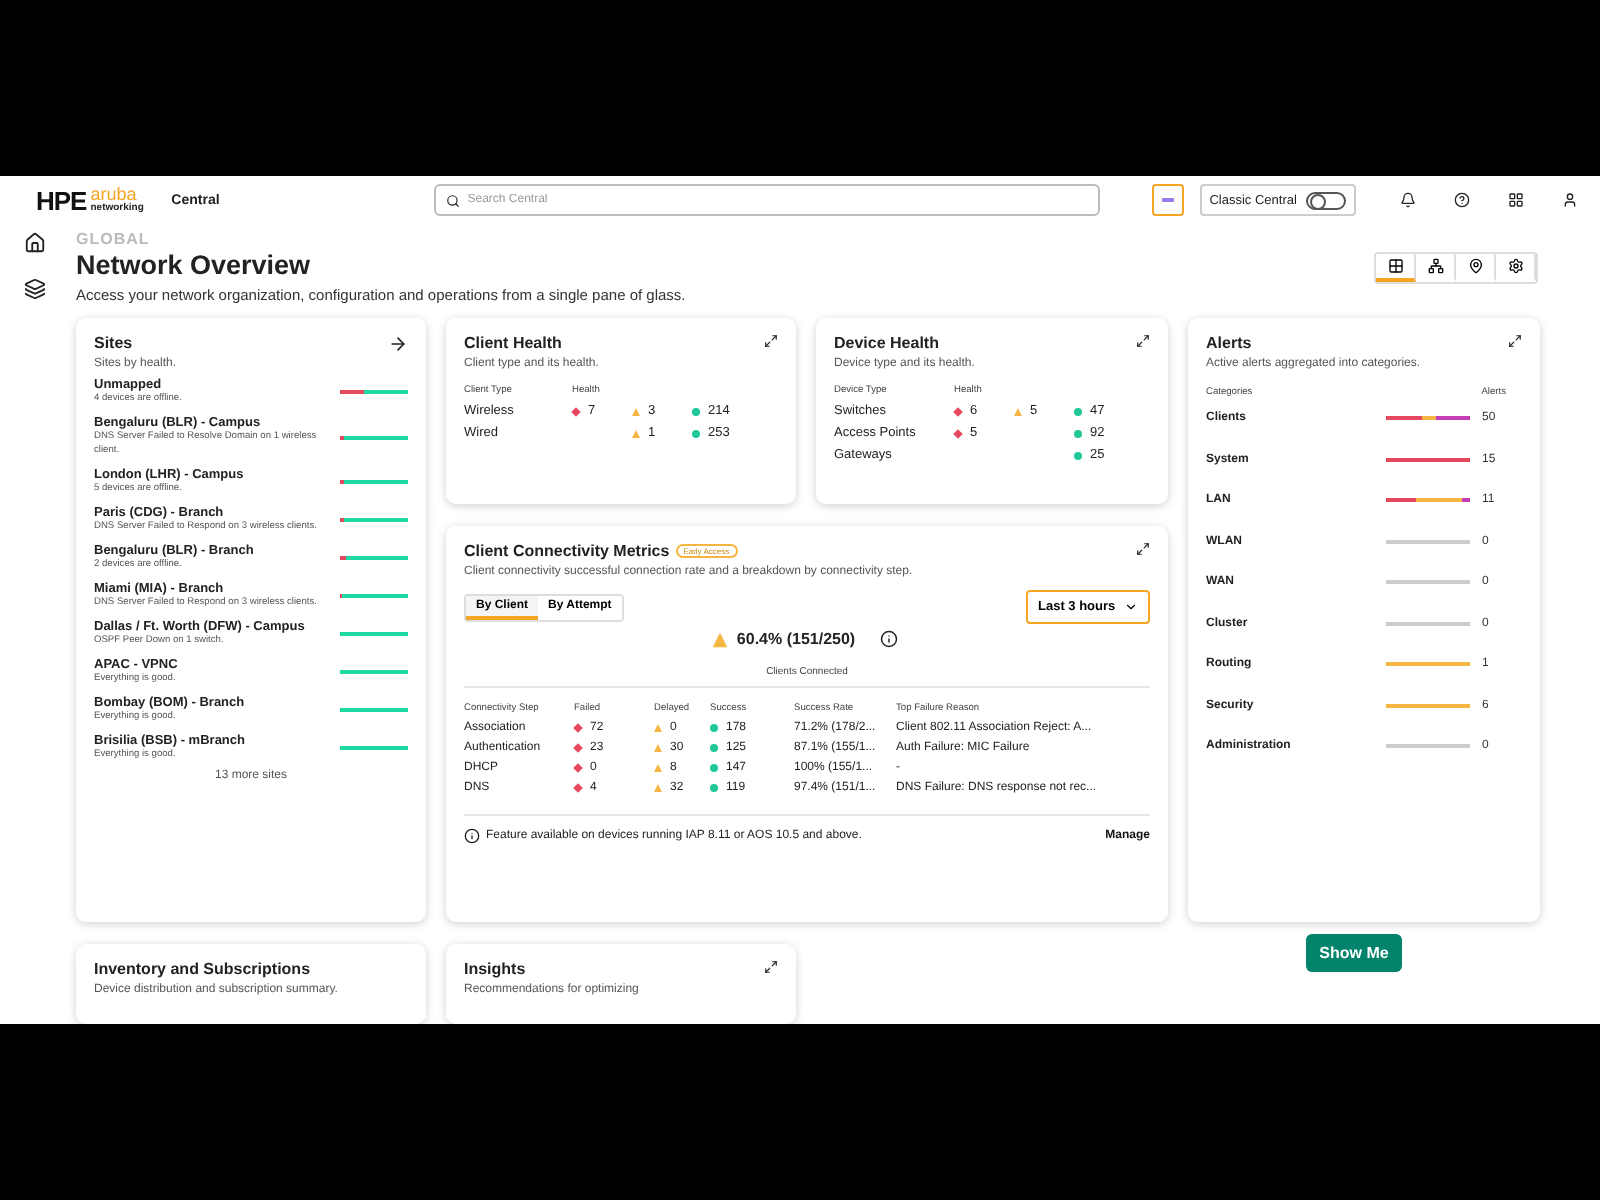  What do you see at coordinates (796, 639) in the screenshot?
I see `summary-value: 60.4% (151/250)` at bounding box center [796, 639].